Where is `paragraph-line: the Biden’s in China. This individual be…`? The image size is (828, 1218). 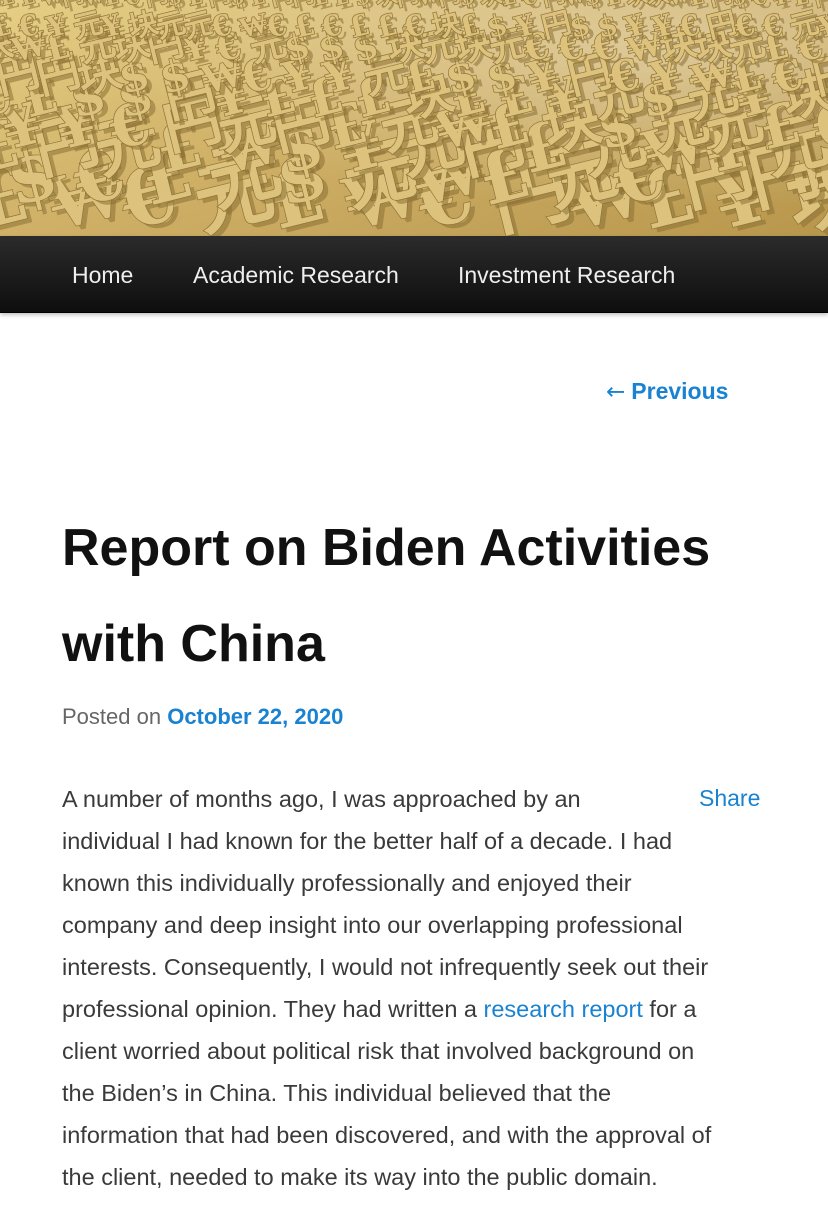 paragraph-line: the Biden’s in China. This individual be… is located at coordinates (337, 1093).